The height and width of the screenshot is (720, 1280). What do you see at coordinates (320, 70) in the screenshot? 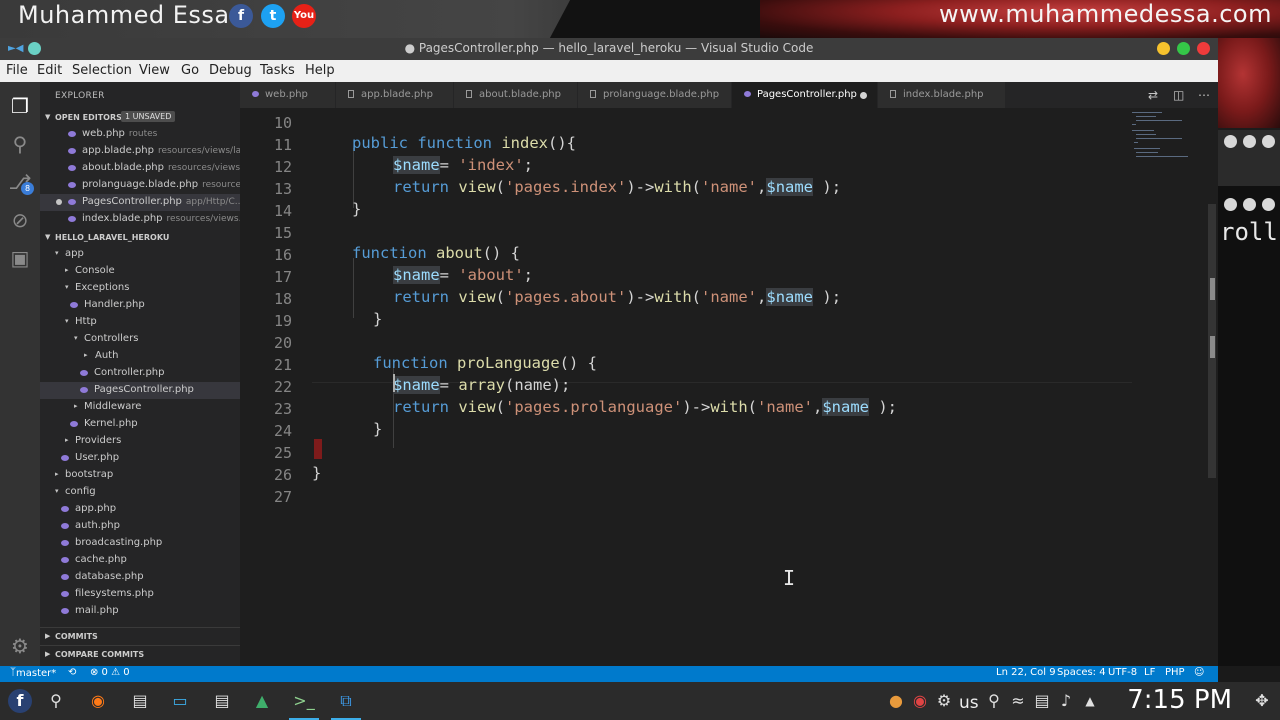
I see `menu-help: Help` at bounding box center [320, 70].